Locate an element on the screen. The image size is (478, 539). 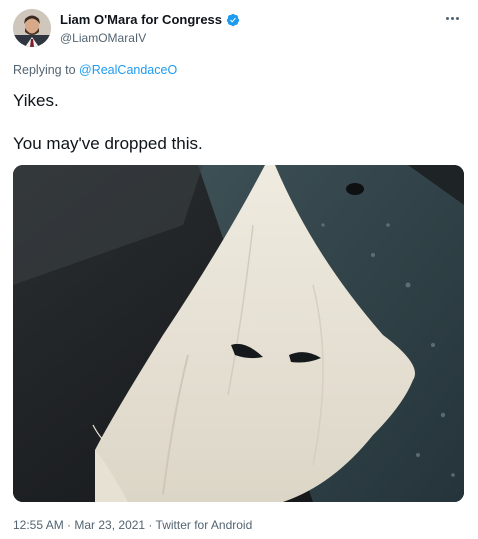
tweet-text-line-1: Yikes. is located at coordinates (36, 100).